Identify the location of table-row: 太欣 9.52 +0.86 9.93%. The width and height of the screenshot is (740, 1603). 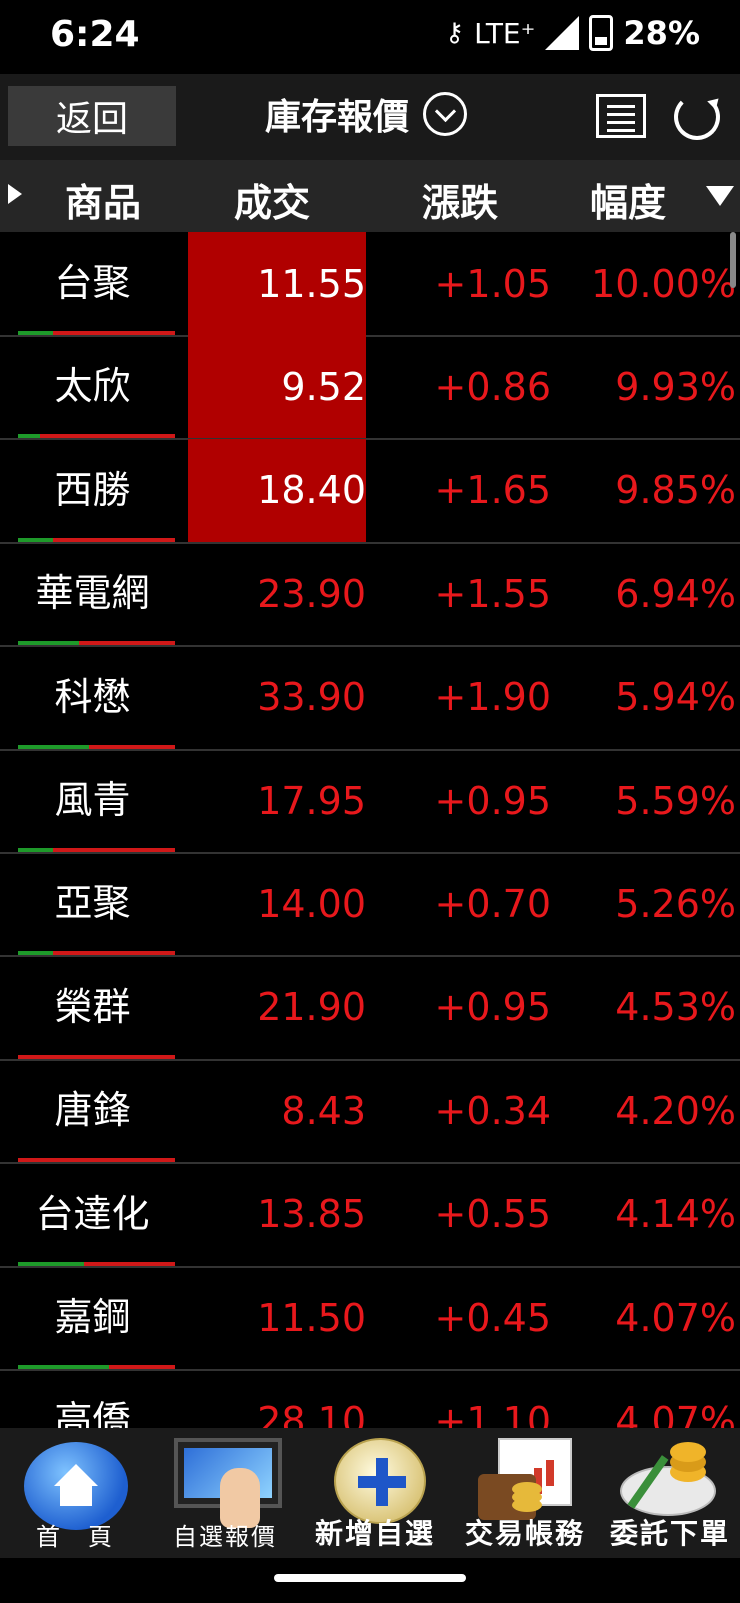
(370, 388).